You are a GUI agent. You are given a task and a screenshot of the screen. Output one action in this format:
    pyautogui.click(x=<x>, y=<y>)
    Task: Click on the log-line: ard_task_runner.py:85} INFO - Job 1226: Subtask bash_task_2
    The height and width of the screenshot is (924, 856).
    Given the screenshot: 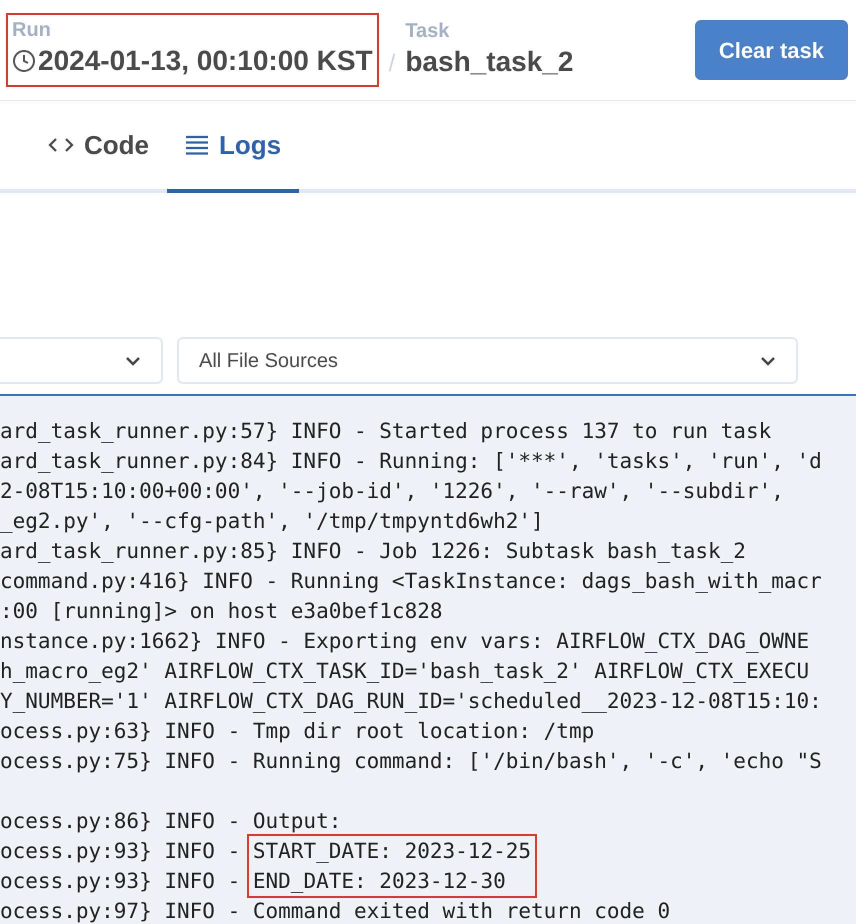 What is the action you would take?
    pyautogui.click(x=373, y=551)
    